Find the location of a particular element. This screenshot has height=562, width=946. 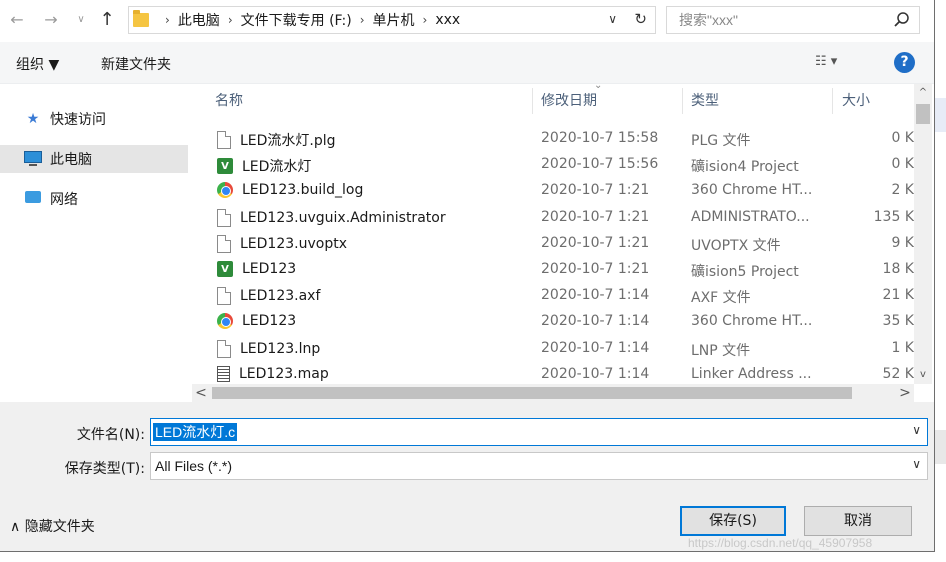

new-folder-button: 新建文件夹 is located at coordinates (136, 64).